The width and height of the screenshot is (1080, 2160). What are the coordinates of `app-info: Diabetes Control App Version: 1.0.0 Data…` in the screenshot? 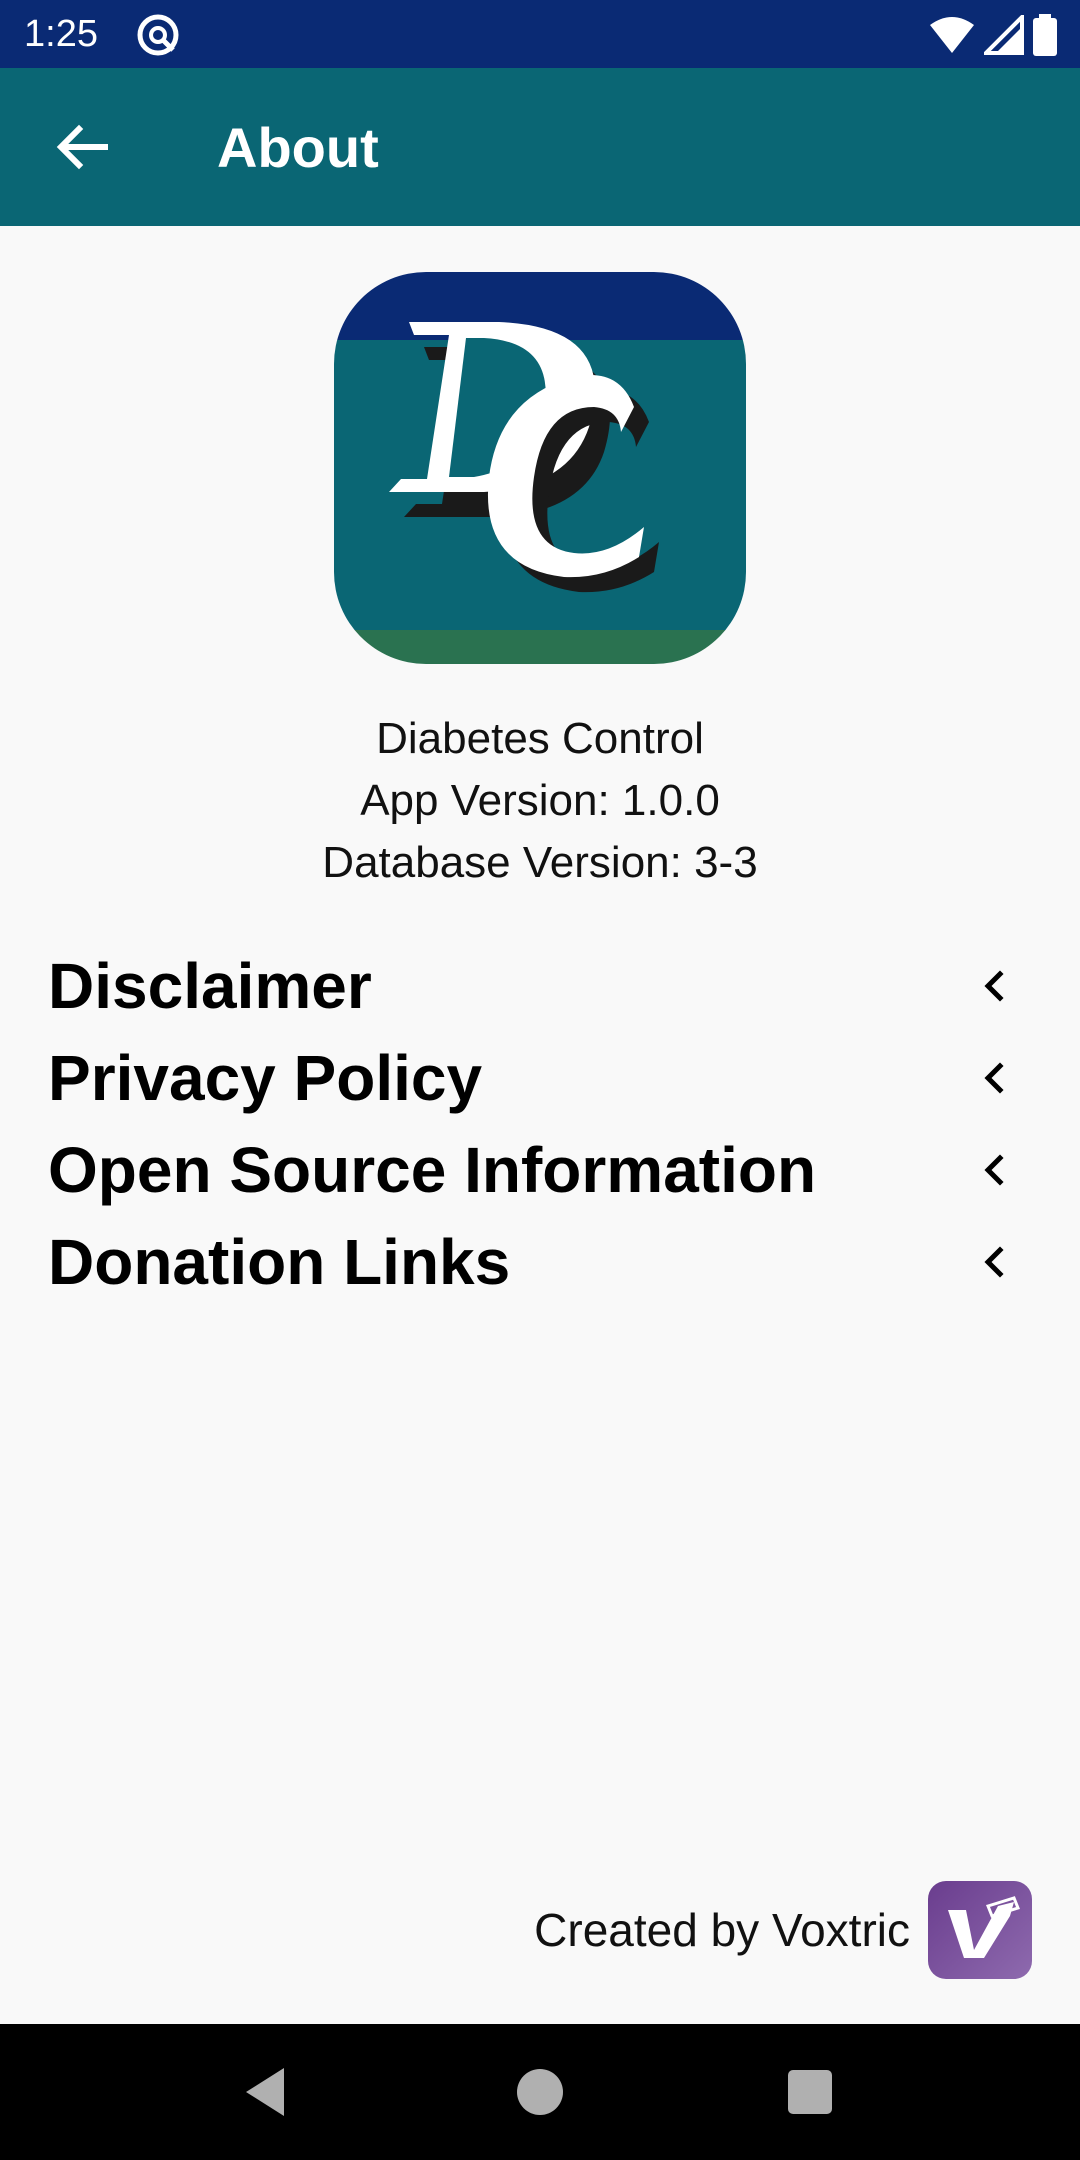 It's located at (540, 801).